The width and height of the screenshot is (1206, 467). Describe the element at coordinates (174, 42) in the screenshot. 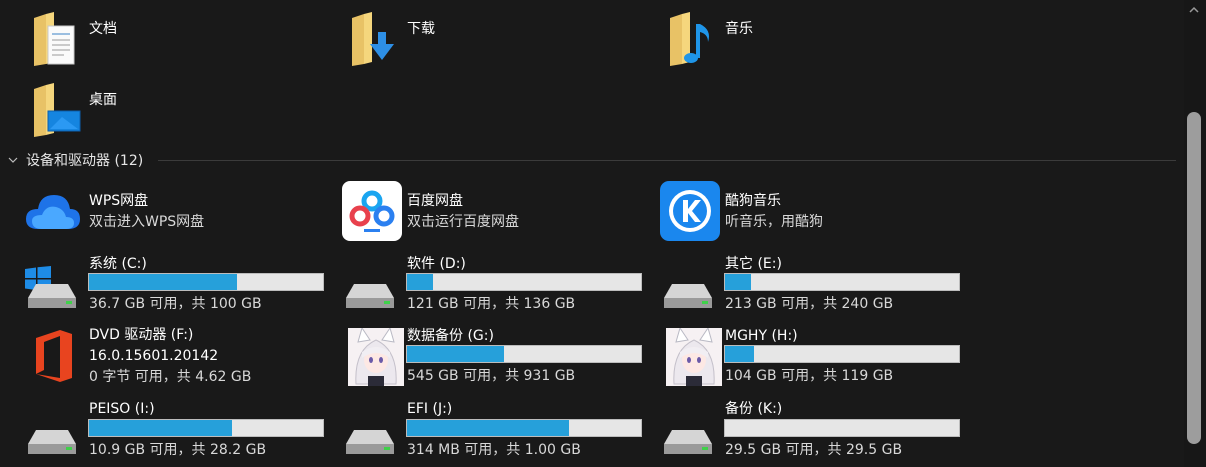

I see `folder-documents: 文档` at that location.